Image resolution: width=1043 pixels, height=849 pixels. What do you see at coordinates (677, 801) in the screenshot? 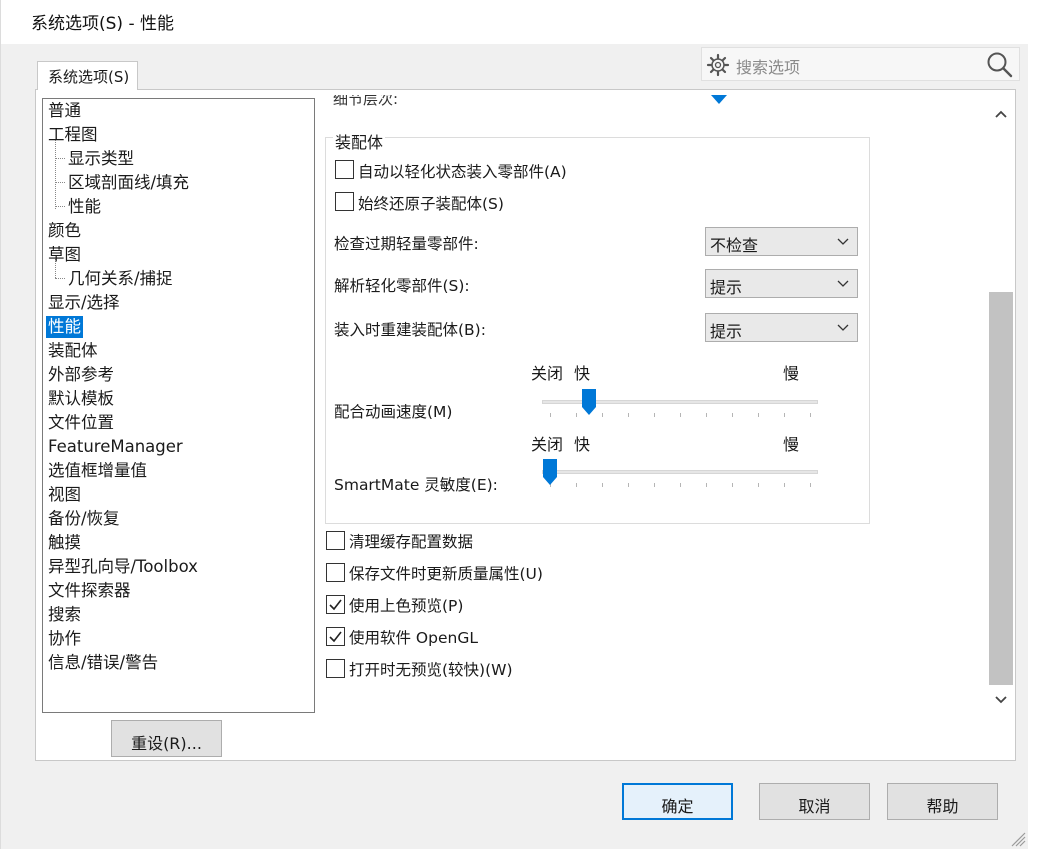
I see `ok-button: 确定` at bounding box center [677, 801].